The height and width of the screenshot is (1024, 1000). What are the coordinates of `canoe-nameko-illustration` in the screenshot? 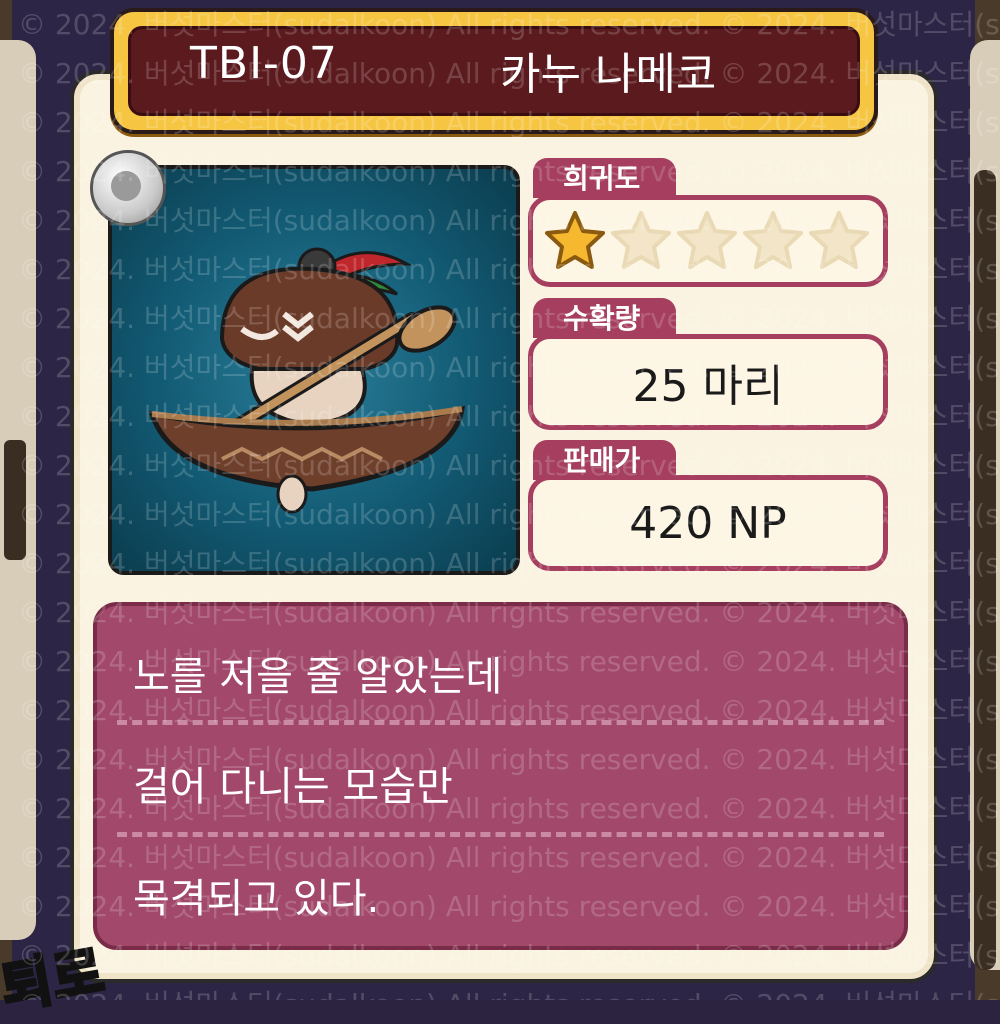 It's located at (307, 380).